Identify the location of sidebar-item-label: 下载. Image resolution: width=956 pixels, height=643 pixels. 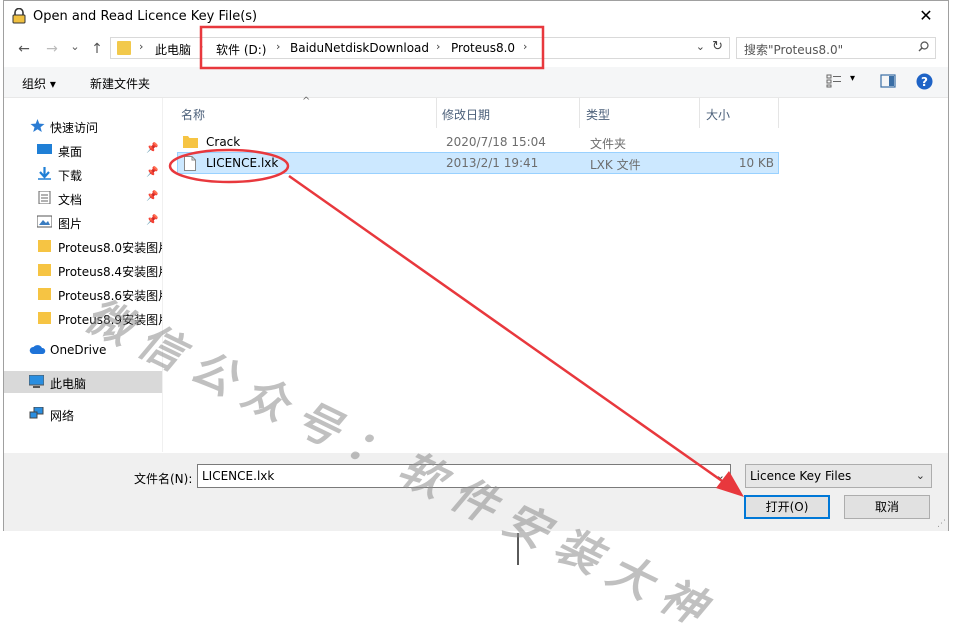
(70, 176).